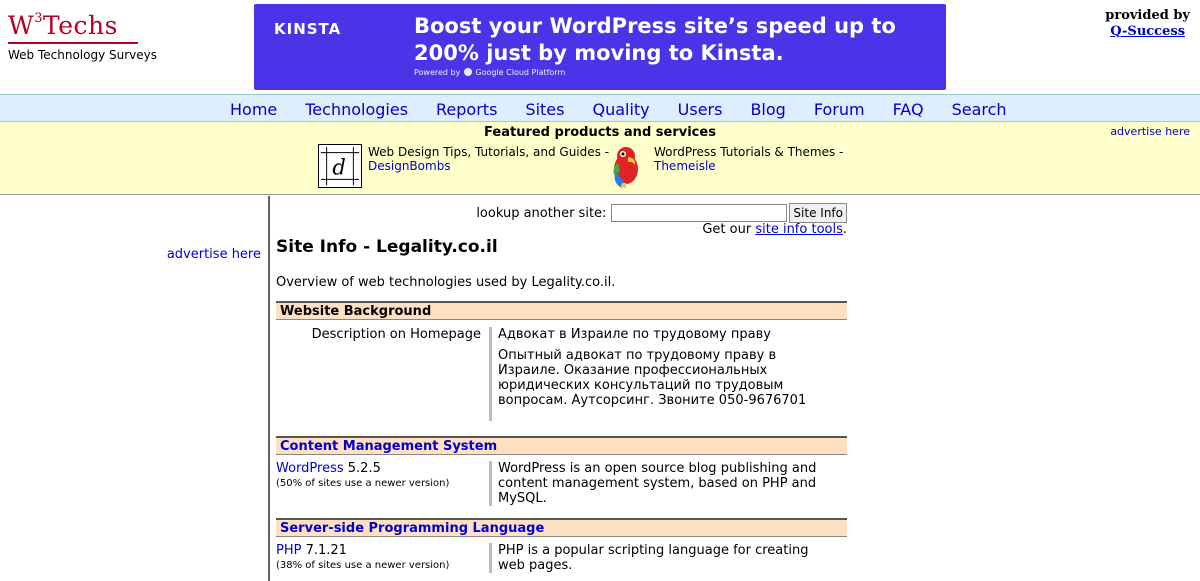  Describe the element at coordinates (700, 109) in the screenshot. I see `nav-users: Users` at that location.